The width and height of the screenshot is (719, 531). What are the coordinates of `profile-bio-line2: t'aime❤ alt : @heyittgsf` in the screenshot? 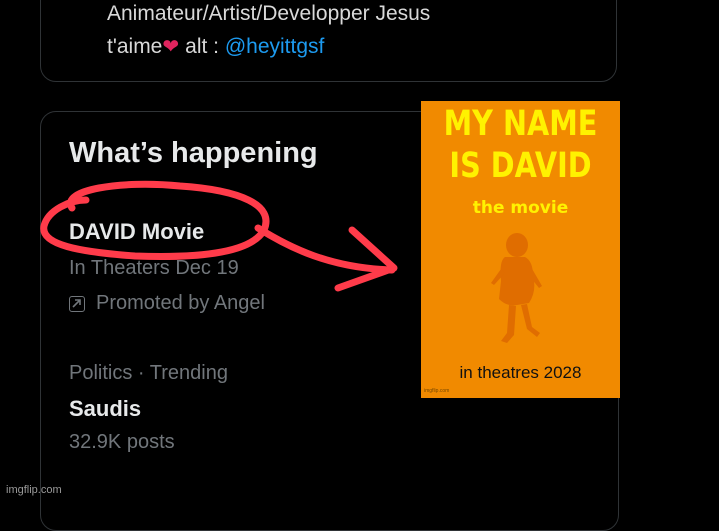 It's located at (215, 46).